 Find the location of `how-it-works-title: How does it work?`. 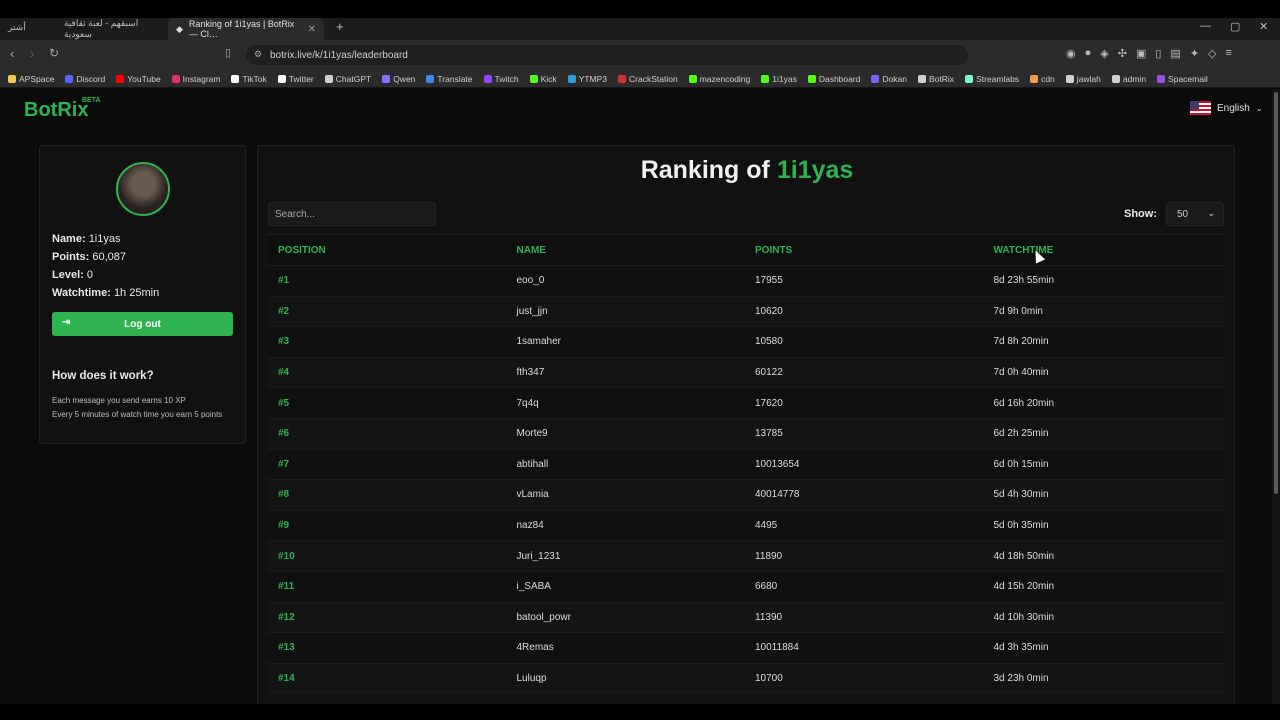

how-it-works-title: How does it work? is located at coordinates (103, 376).